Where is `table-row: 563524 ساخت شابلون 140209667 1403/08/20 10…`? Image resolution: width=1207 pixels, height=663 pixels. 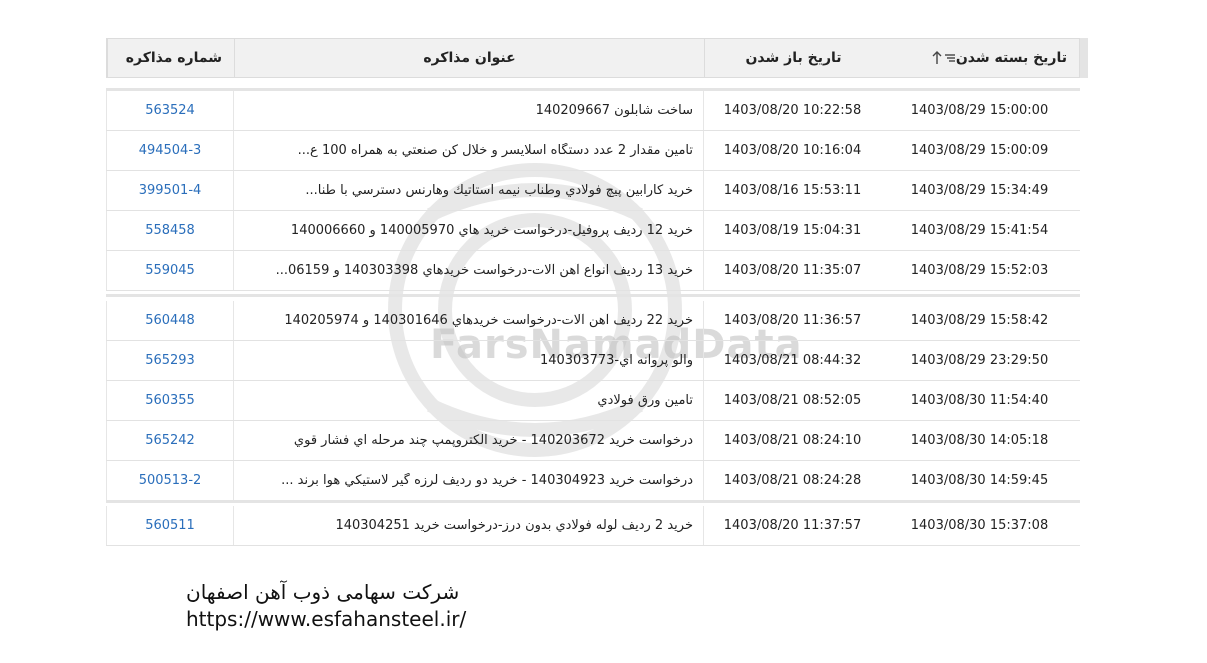 table-row: 563524 ساخت شابلون 140209667 1403/08/20 10… is located at coordinates (593, 111).